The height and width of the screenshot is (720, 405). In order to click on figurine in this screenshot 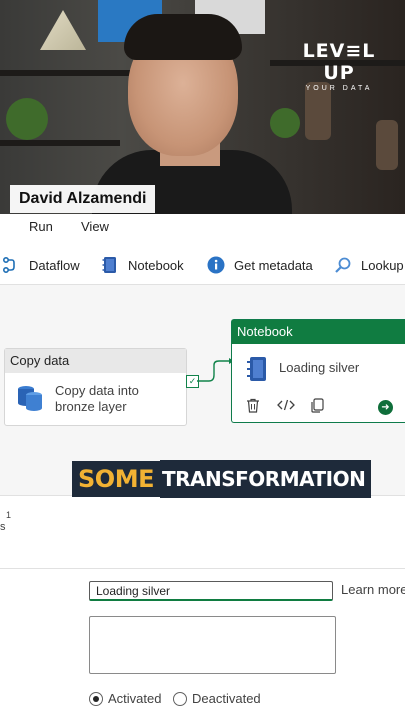, I will do `click(387, 145)`.